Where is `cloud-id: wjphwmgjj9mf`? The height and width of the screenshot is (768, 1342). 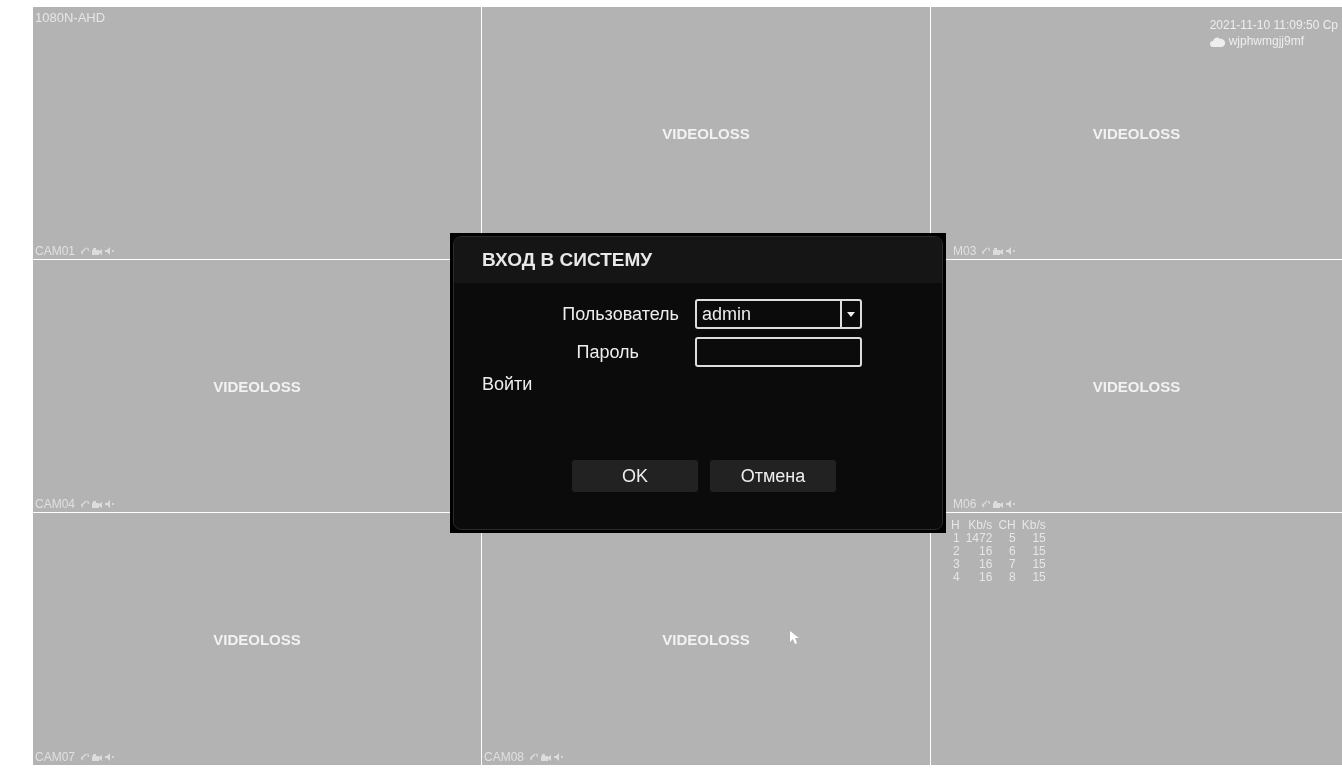 cloud-id: wjphwmgjj9mf is located at coordinates (1266, 41).